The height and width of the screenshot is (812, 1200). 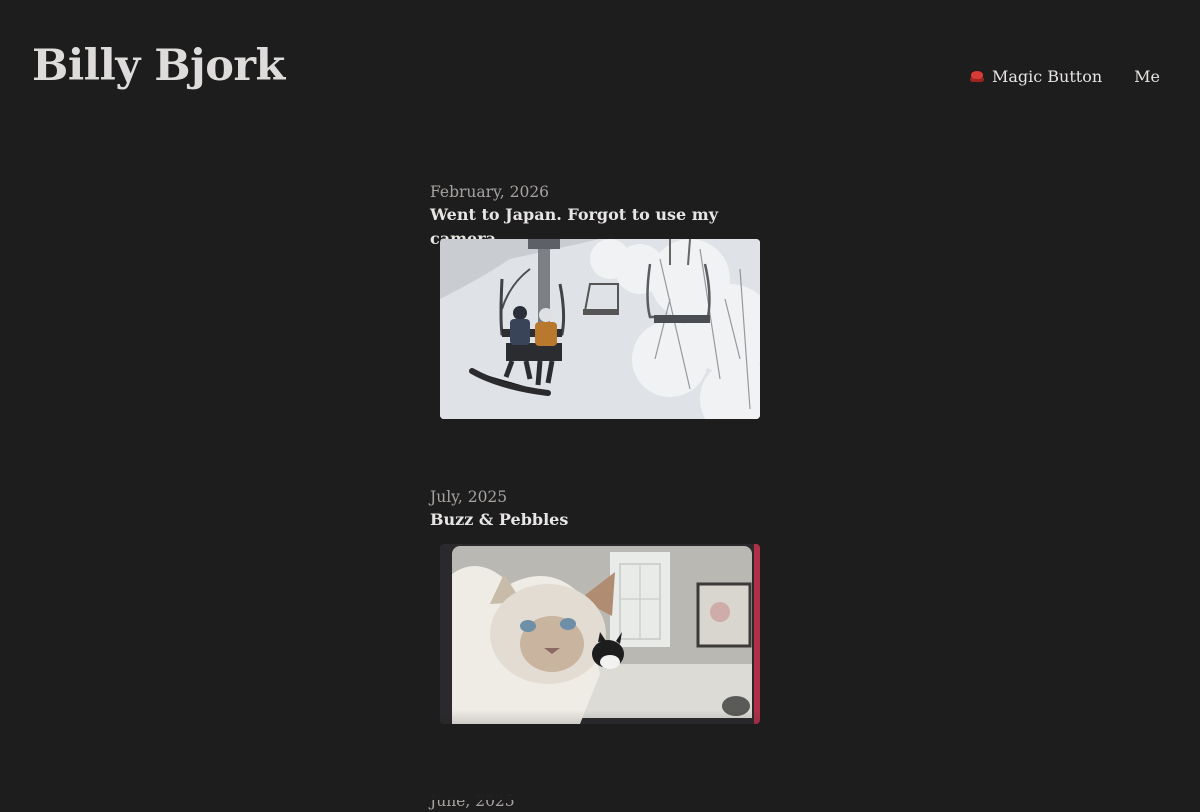 I want to click on cats-illustration, so click(x=600, y=634).